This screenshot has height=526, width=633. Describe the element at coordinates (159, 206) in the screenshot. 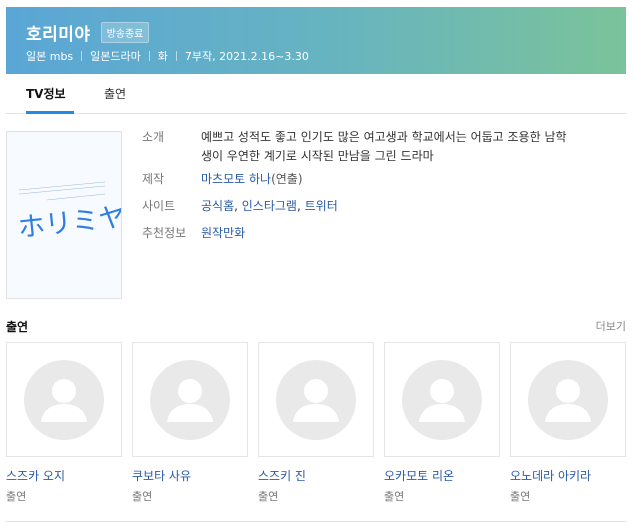

I see `site-label: 사이트` at that location.